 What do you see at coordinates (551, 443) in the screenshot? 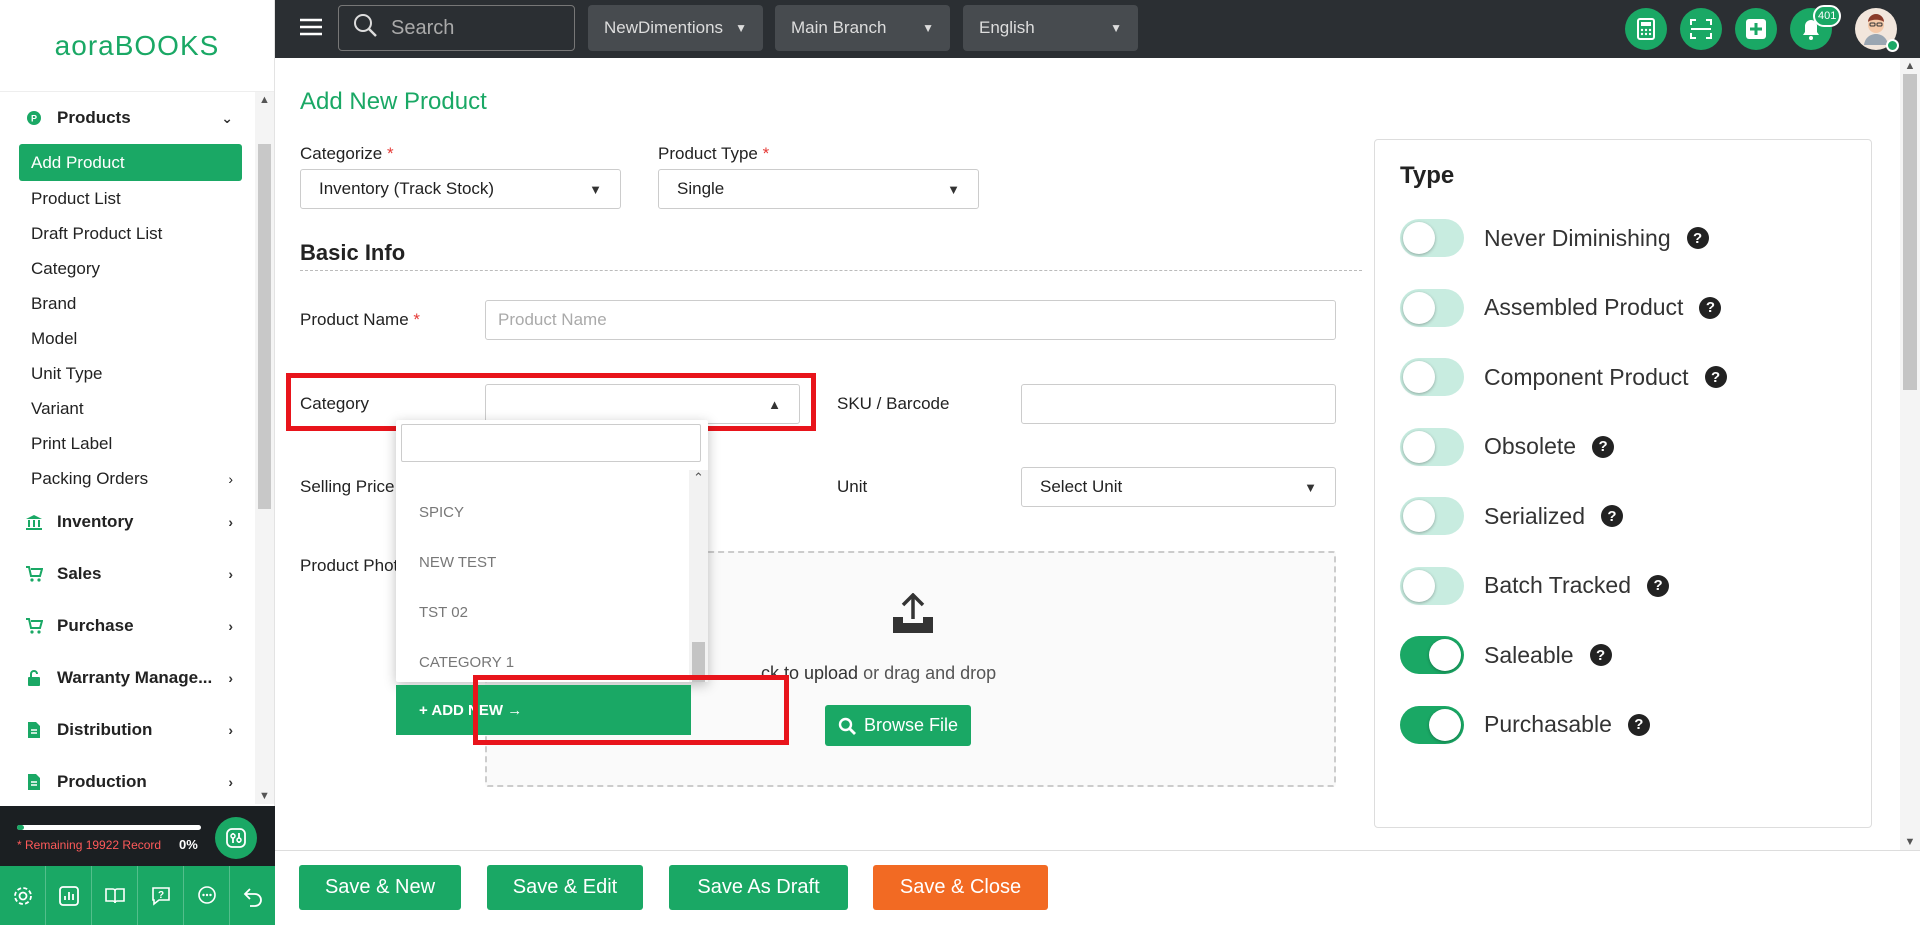
I see `category-search-input` at bounding box center [551, 443].